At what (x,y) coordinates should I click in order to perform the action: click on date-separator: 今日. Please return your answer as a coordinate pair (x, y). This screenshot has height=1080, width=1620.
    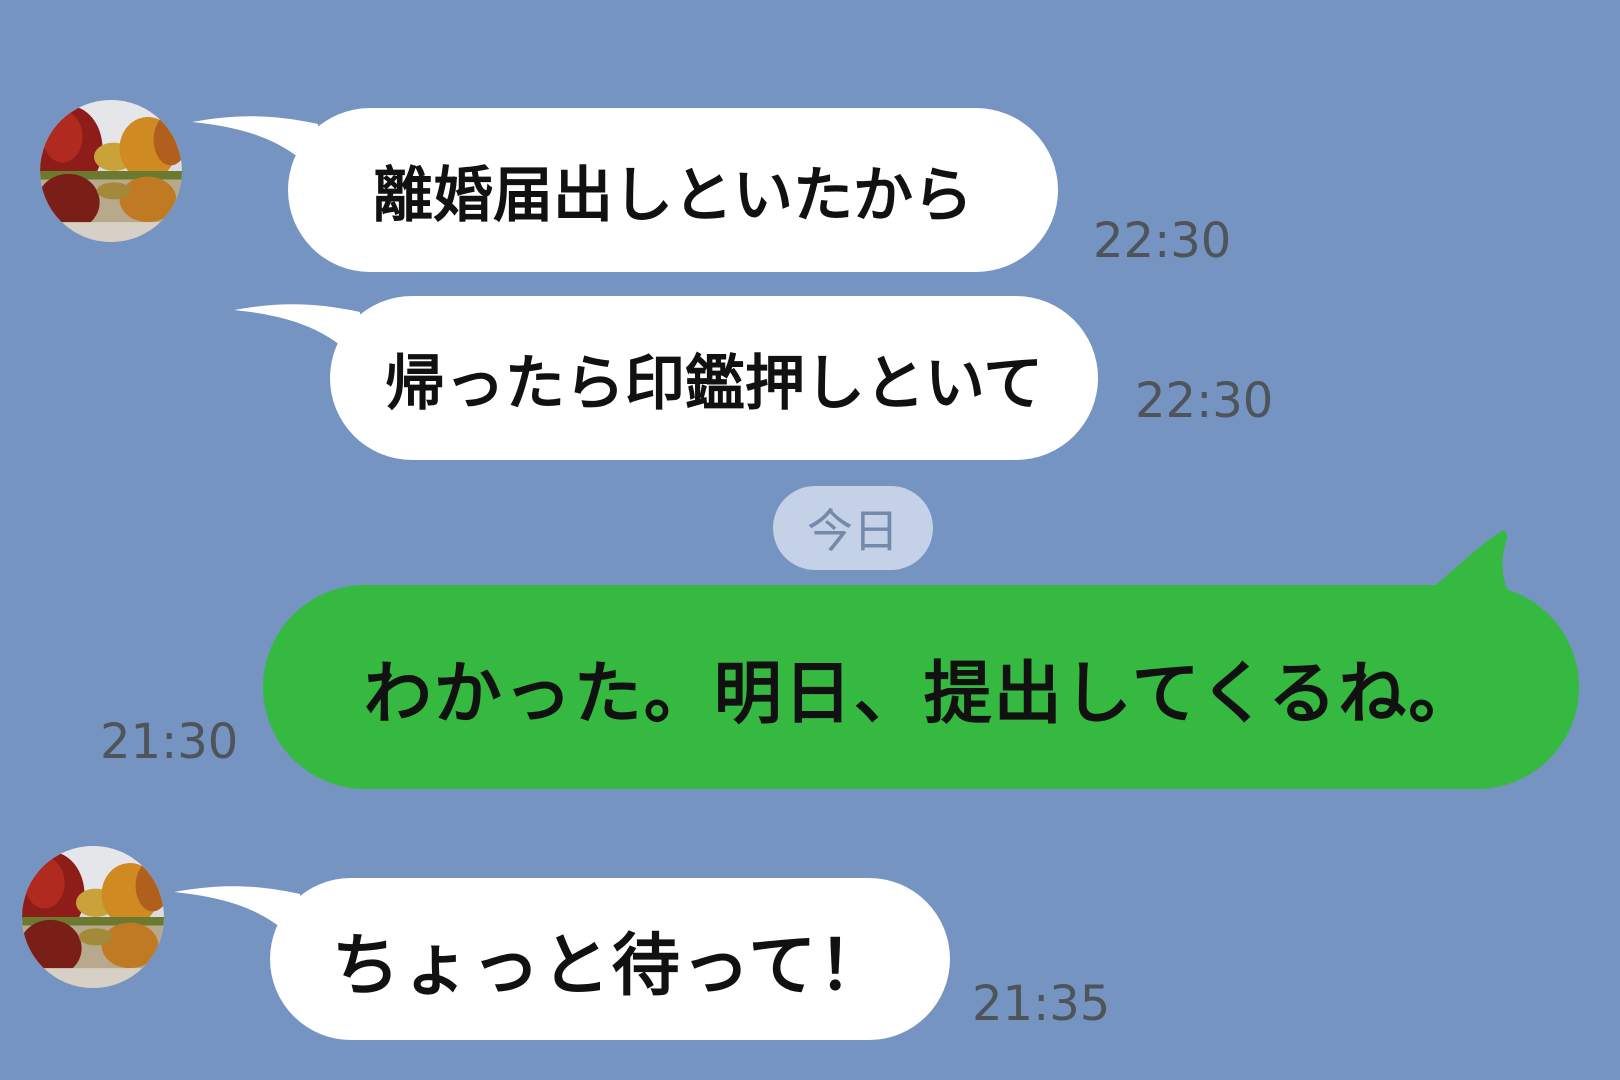
    Looking at the image, I should click on (853, 528).